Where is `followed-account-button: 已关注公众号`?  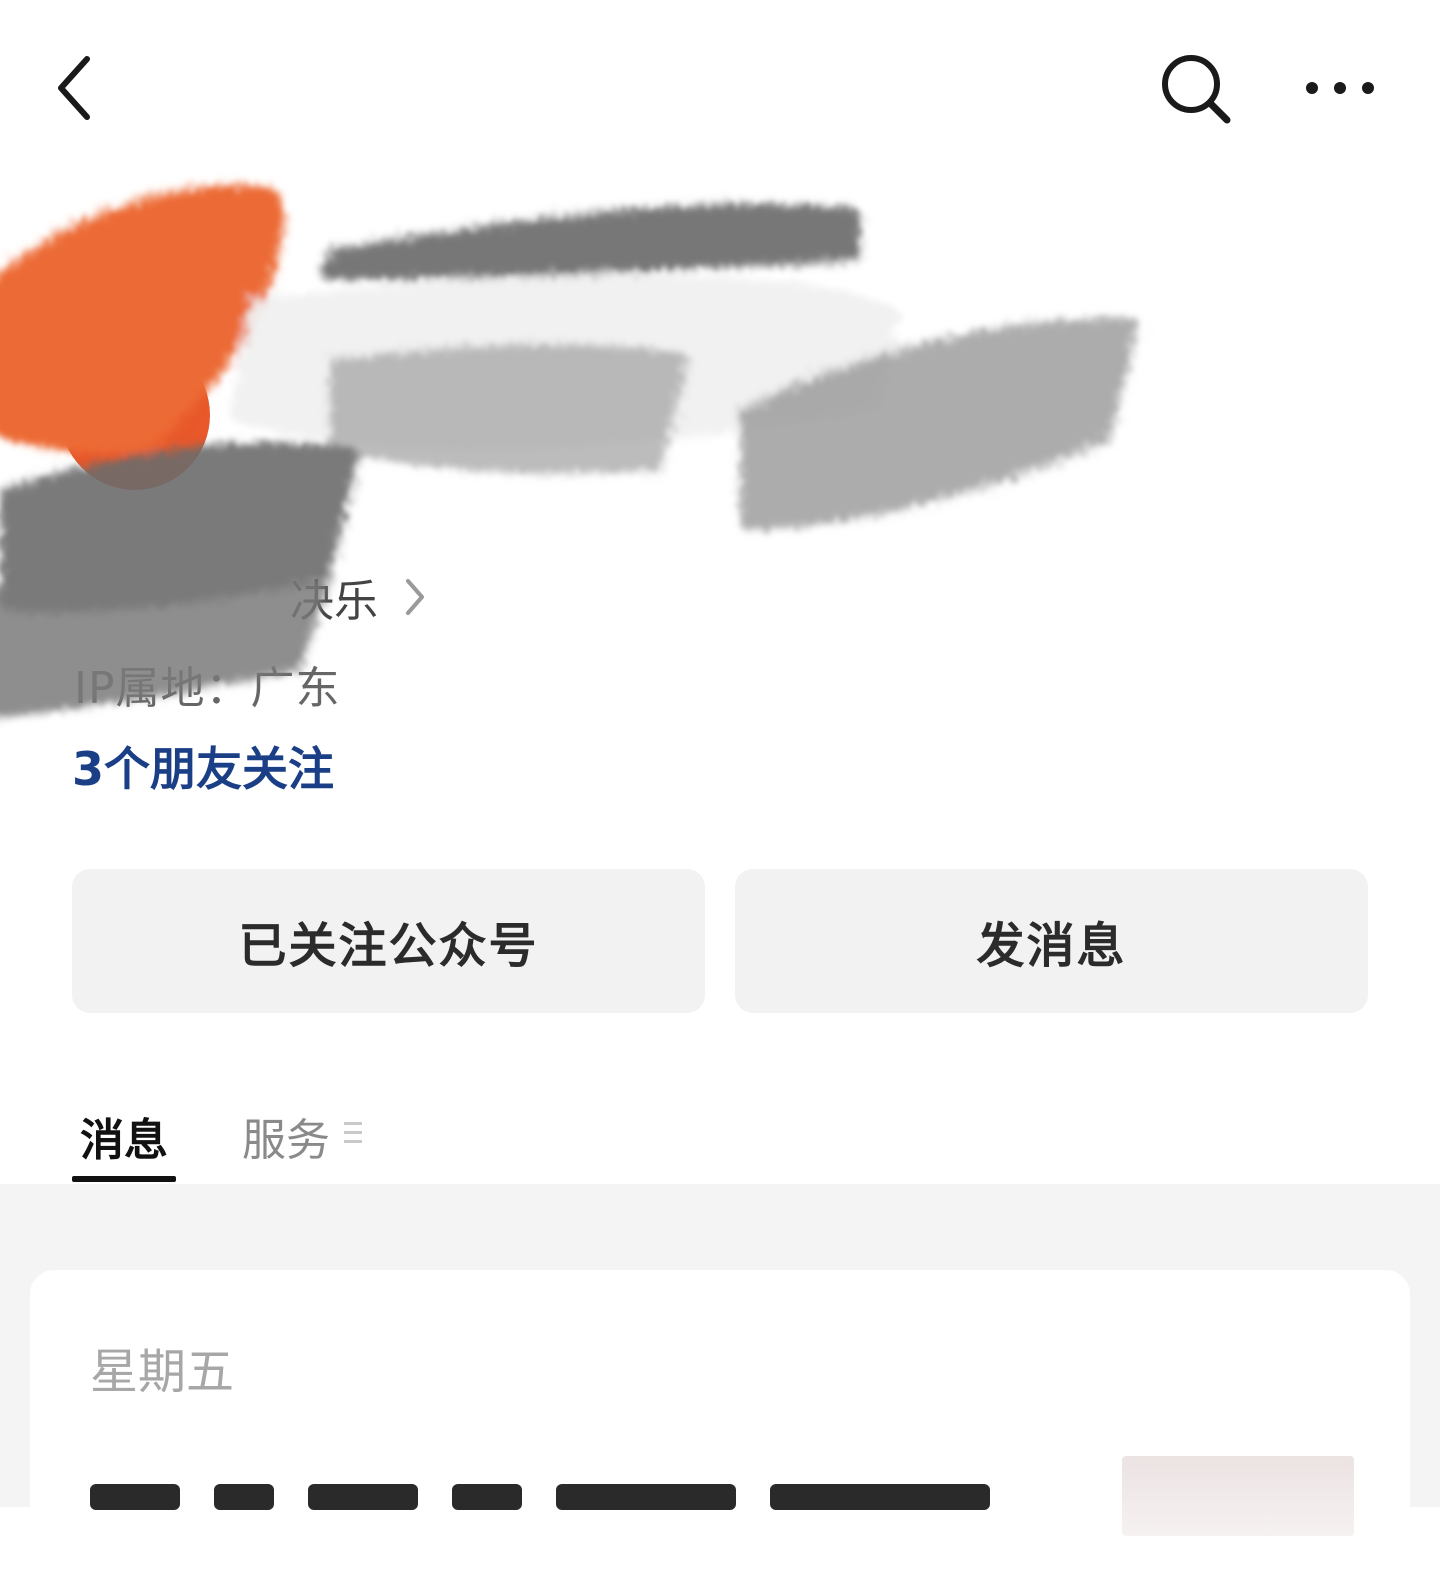 followed-account-button: 已关注公众号 is located at coordinates (388, 941).